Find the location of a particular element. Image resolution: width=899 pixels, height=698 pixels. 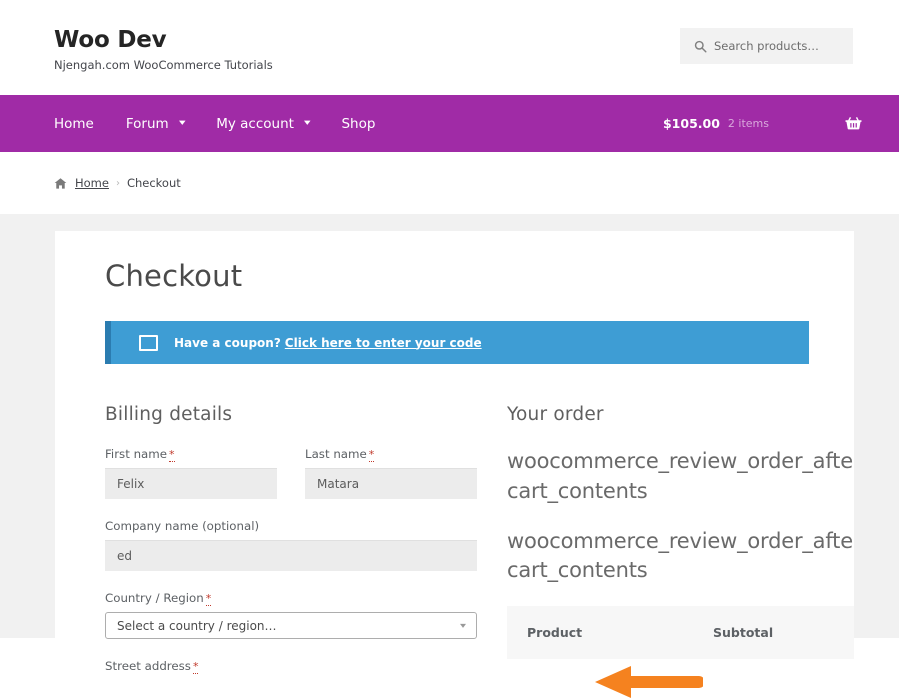

search-input is located at coordinates (779, 46).